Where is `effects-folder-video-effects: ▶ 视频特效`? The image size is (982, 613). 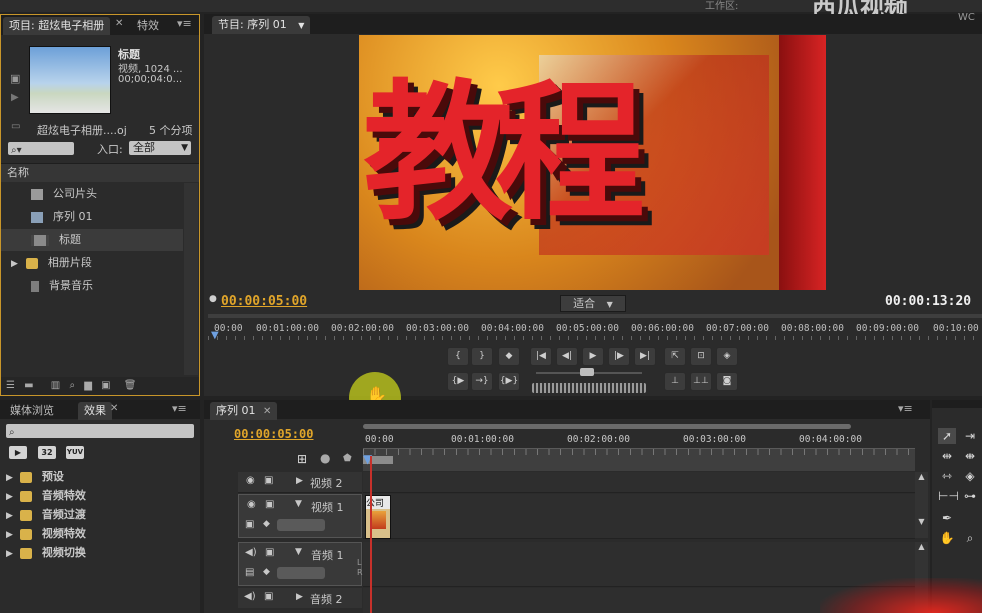 effects-folder-video-effects: ▶ 视频特效 is located at coordinates (92, 533).